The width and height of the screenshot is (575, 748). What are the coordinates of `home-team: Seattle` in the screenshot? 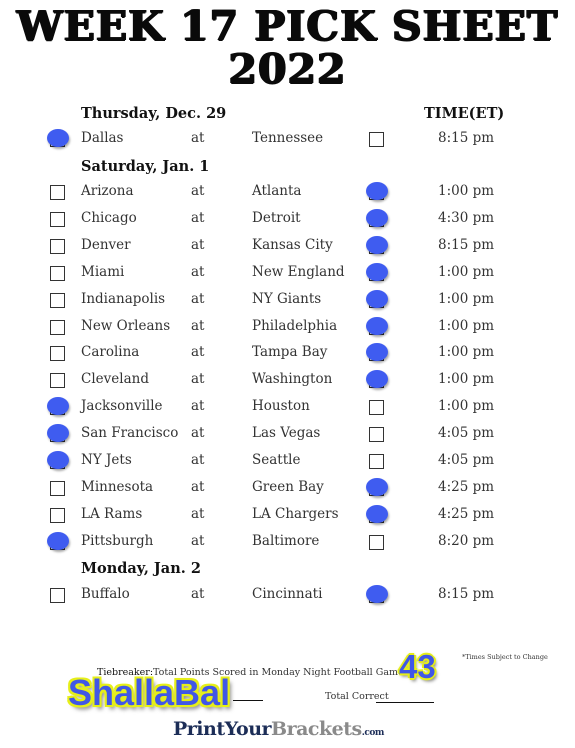 It's located at (276, 460).